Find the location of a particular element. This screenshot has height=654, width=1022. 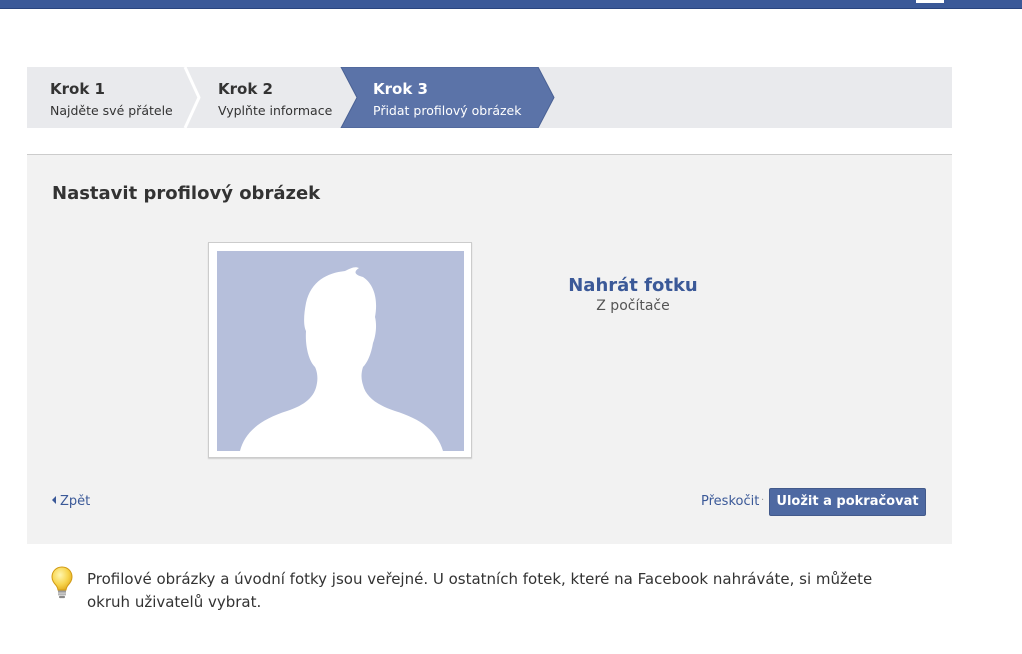

skip-link: Přeskočit is located at coordinates (730, 501).